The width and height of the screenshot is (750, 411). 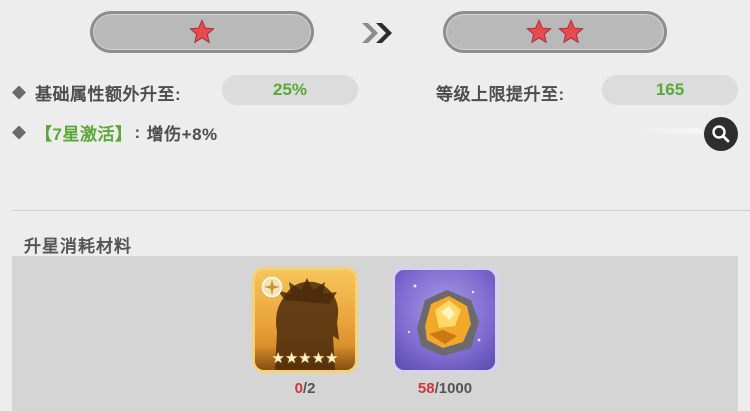 What do you see at coordinates (78, 246) in the screenshot?
I see `materials-title: 升星消耗材料` at bounding box center [78, 246].